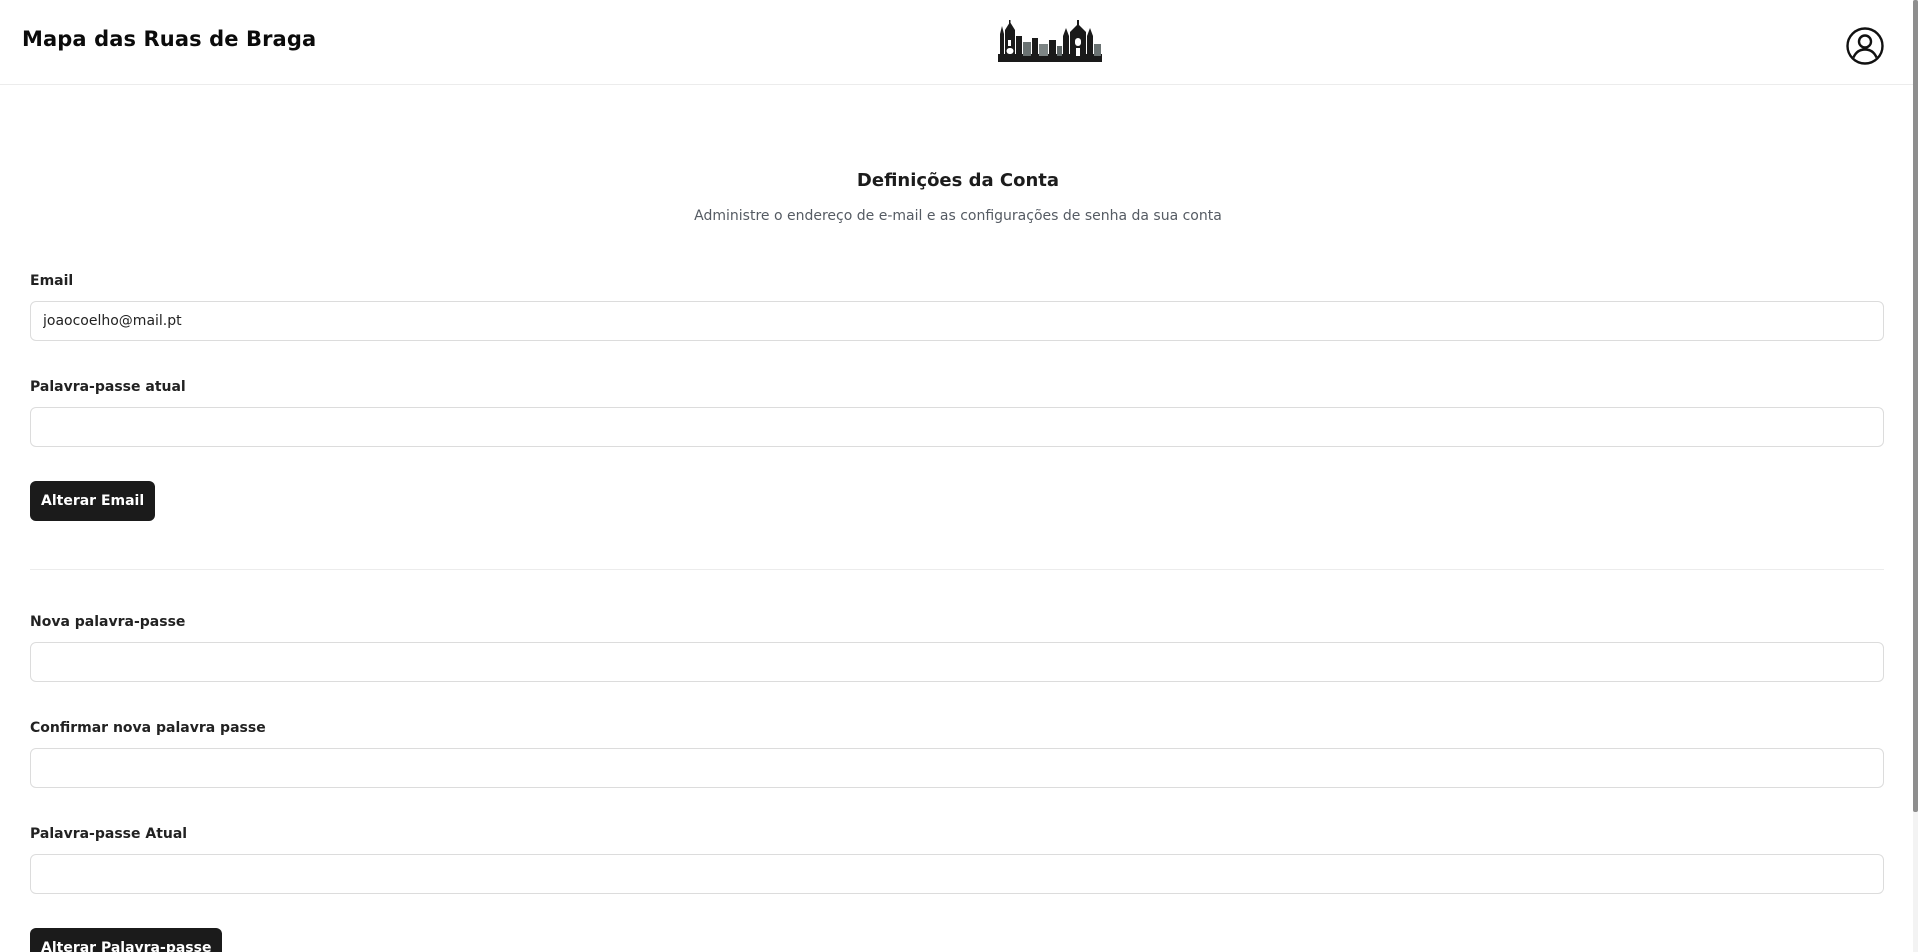  I want to click on change-email-button: Alterar Email, so click(93, 501).